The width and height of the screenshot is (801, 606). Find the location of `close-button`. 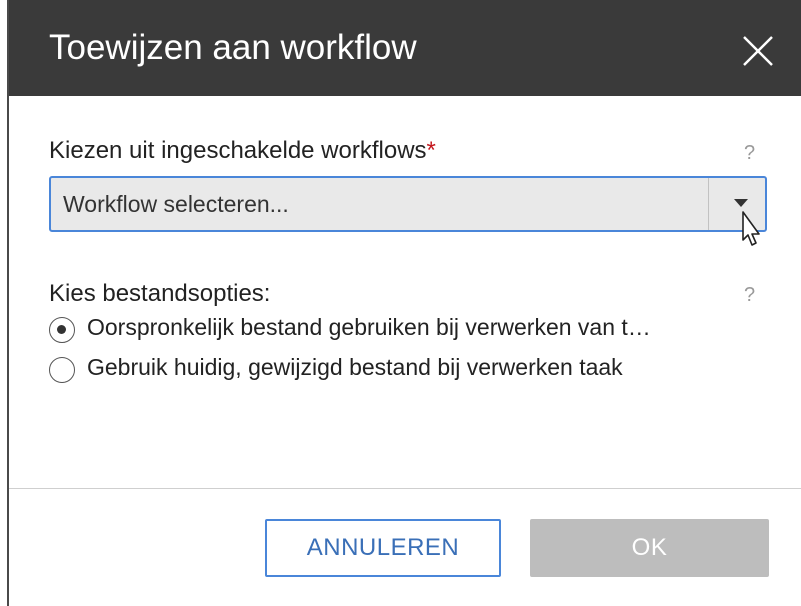

close-button is located at coordinates (758, 51).